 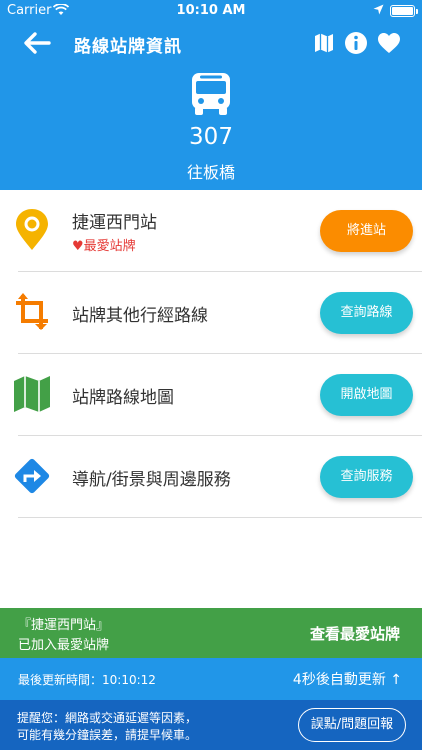 I want to click on back-arrow-icon, so click(x=37, y=43).